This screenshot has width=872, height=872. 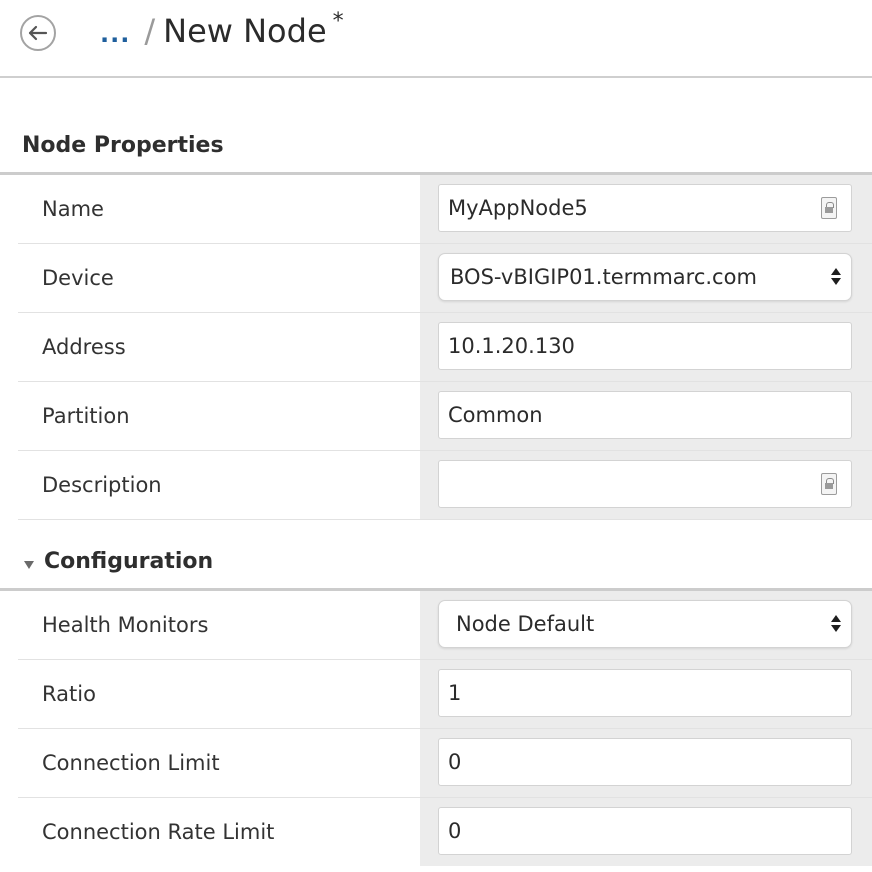 I want to click on connection-rate-limit-label: Connection Rate Limit, so click(x=219, y=832).